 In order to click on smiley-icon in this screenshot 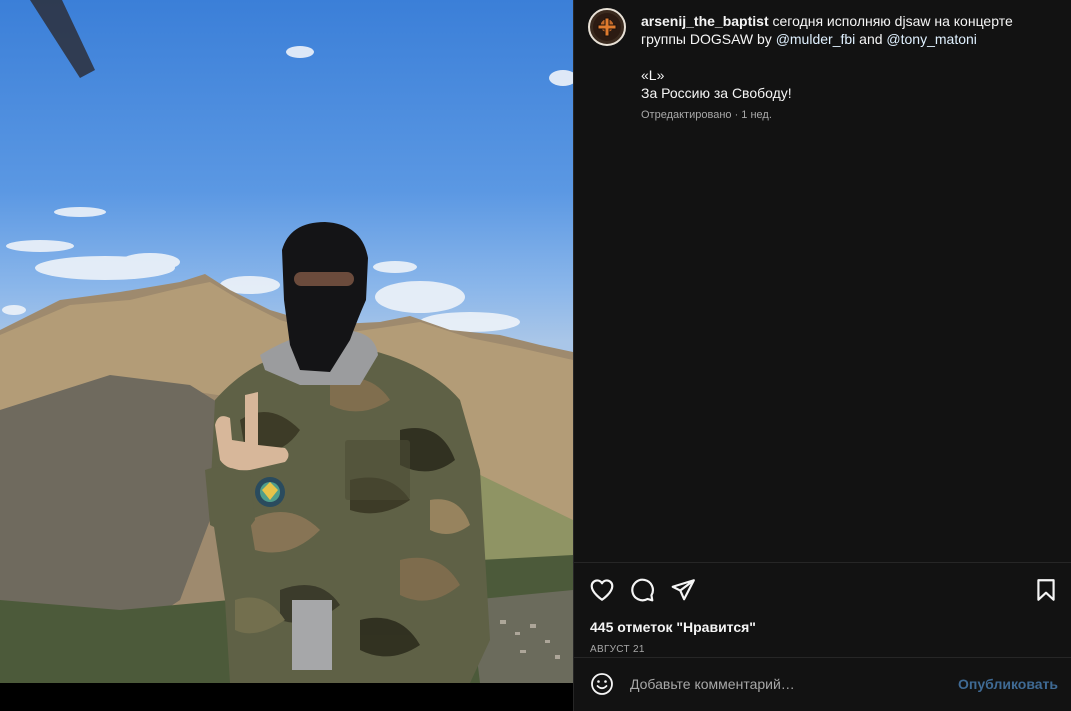, I will do `click(602, 684)`.